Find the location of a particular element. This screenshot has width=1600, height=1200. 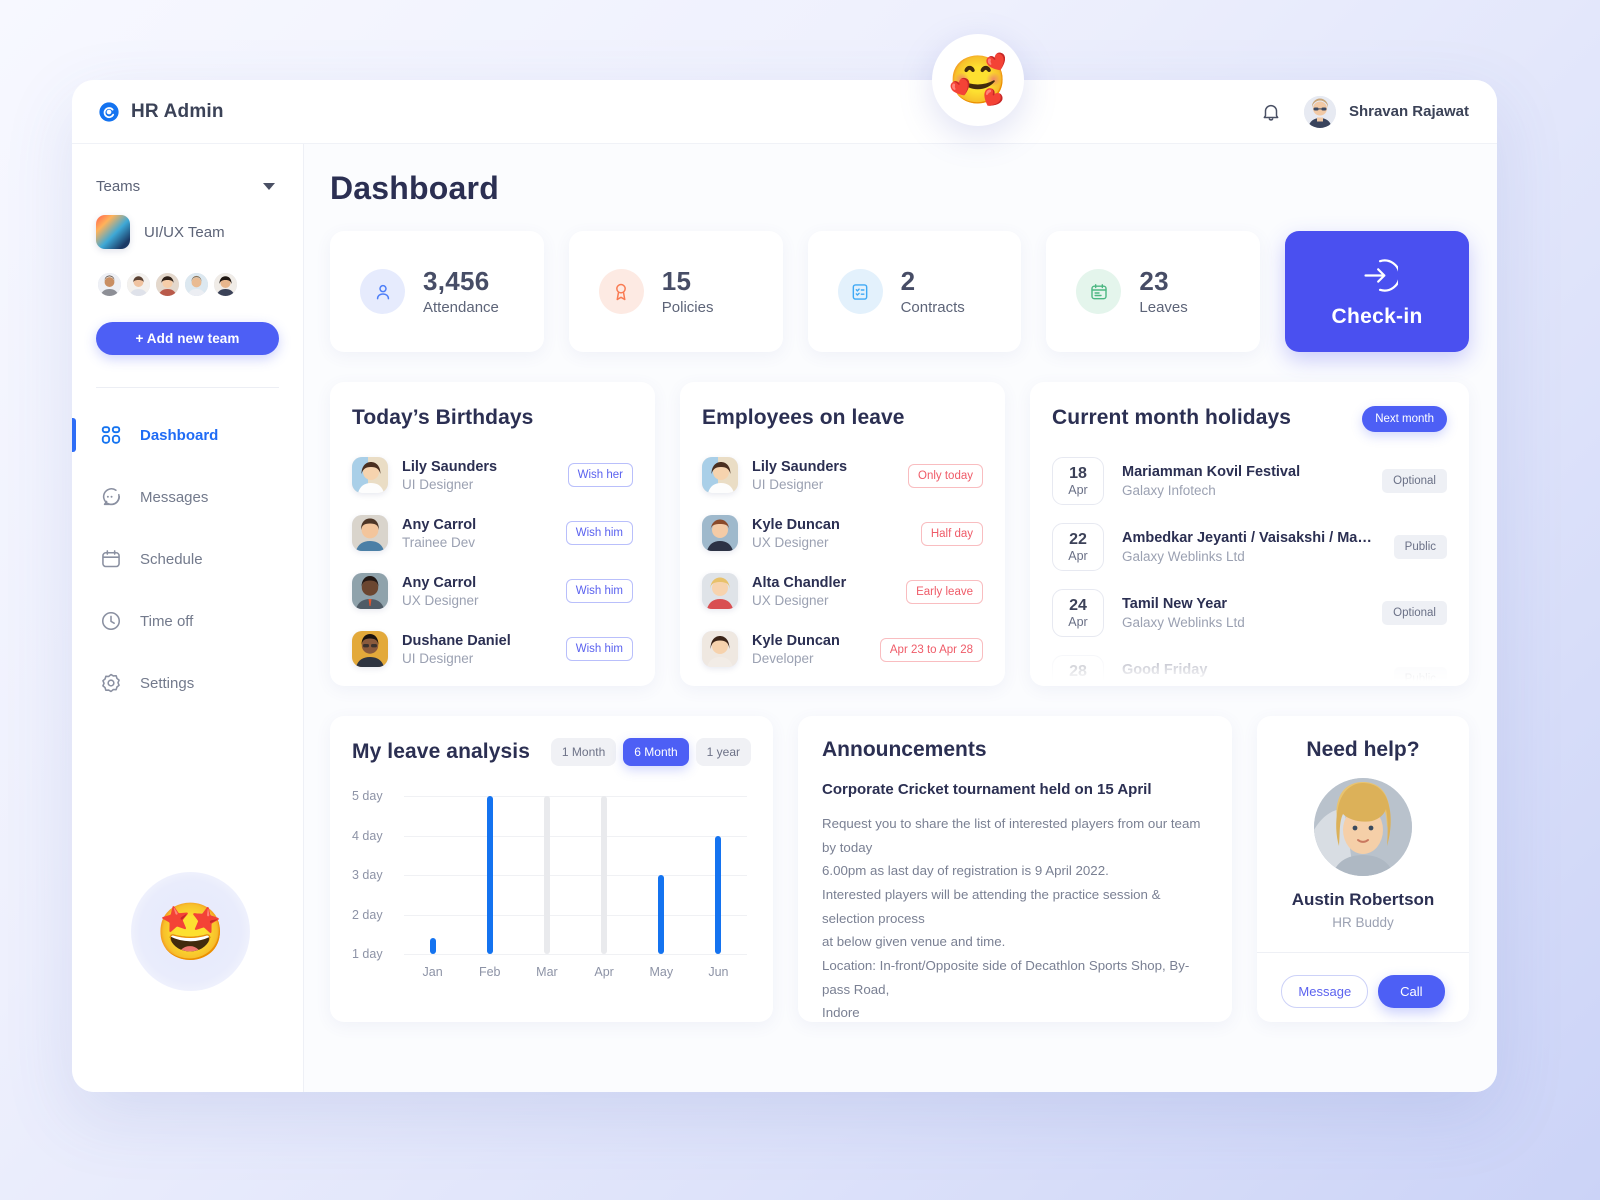

sidebar-item-time-off: Time off is located at coordinates (187, 621).